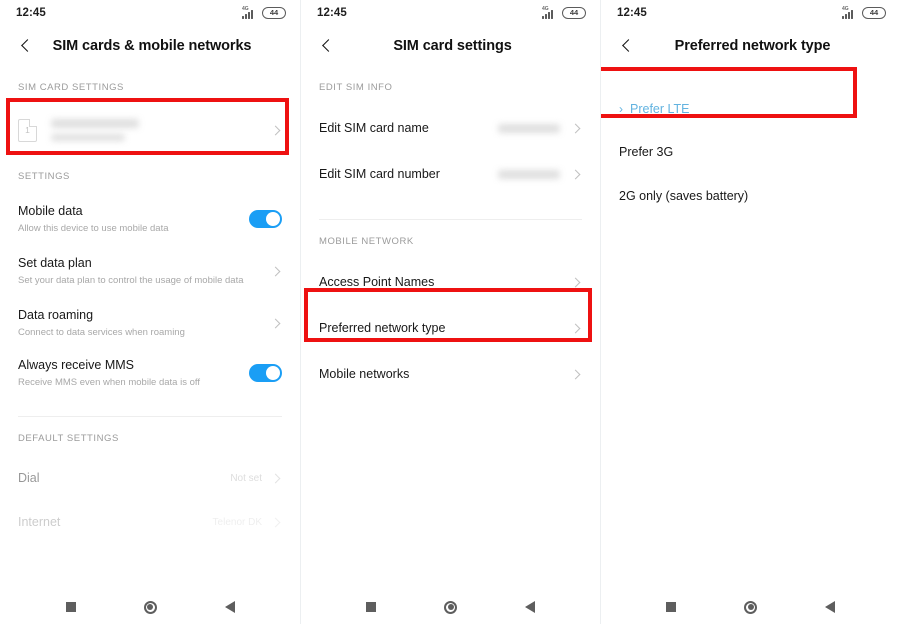 This screenshot has height=624, width=900. I want to click on option-prefer-lte: › Prefer LTE, so click(750, 109).